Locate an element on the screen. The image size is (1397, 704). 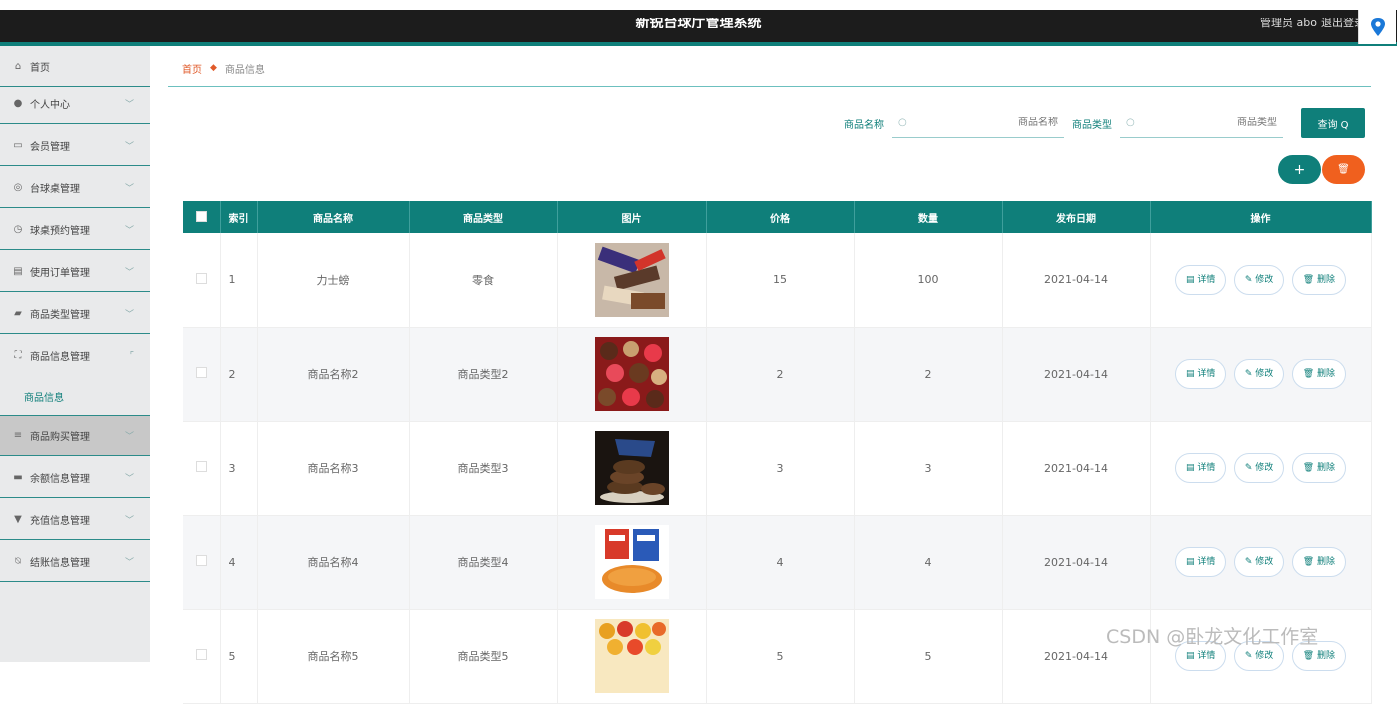
sidebar-item-home: ⌂ 首页 is located at coordinates (75, 66).